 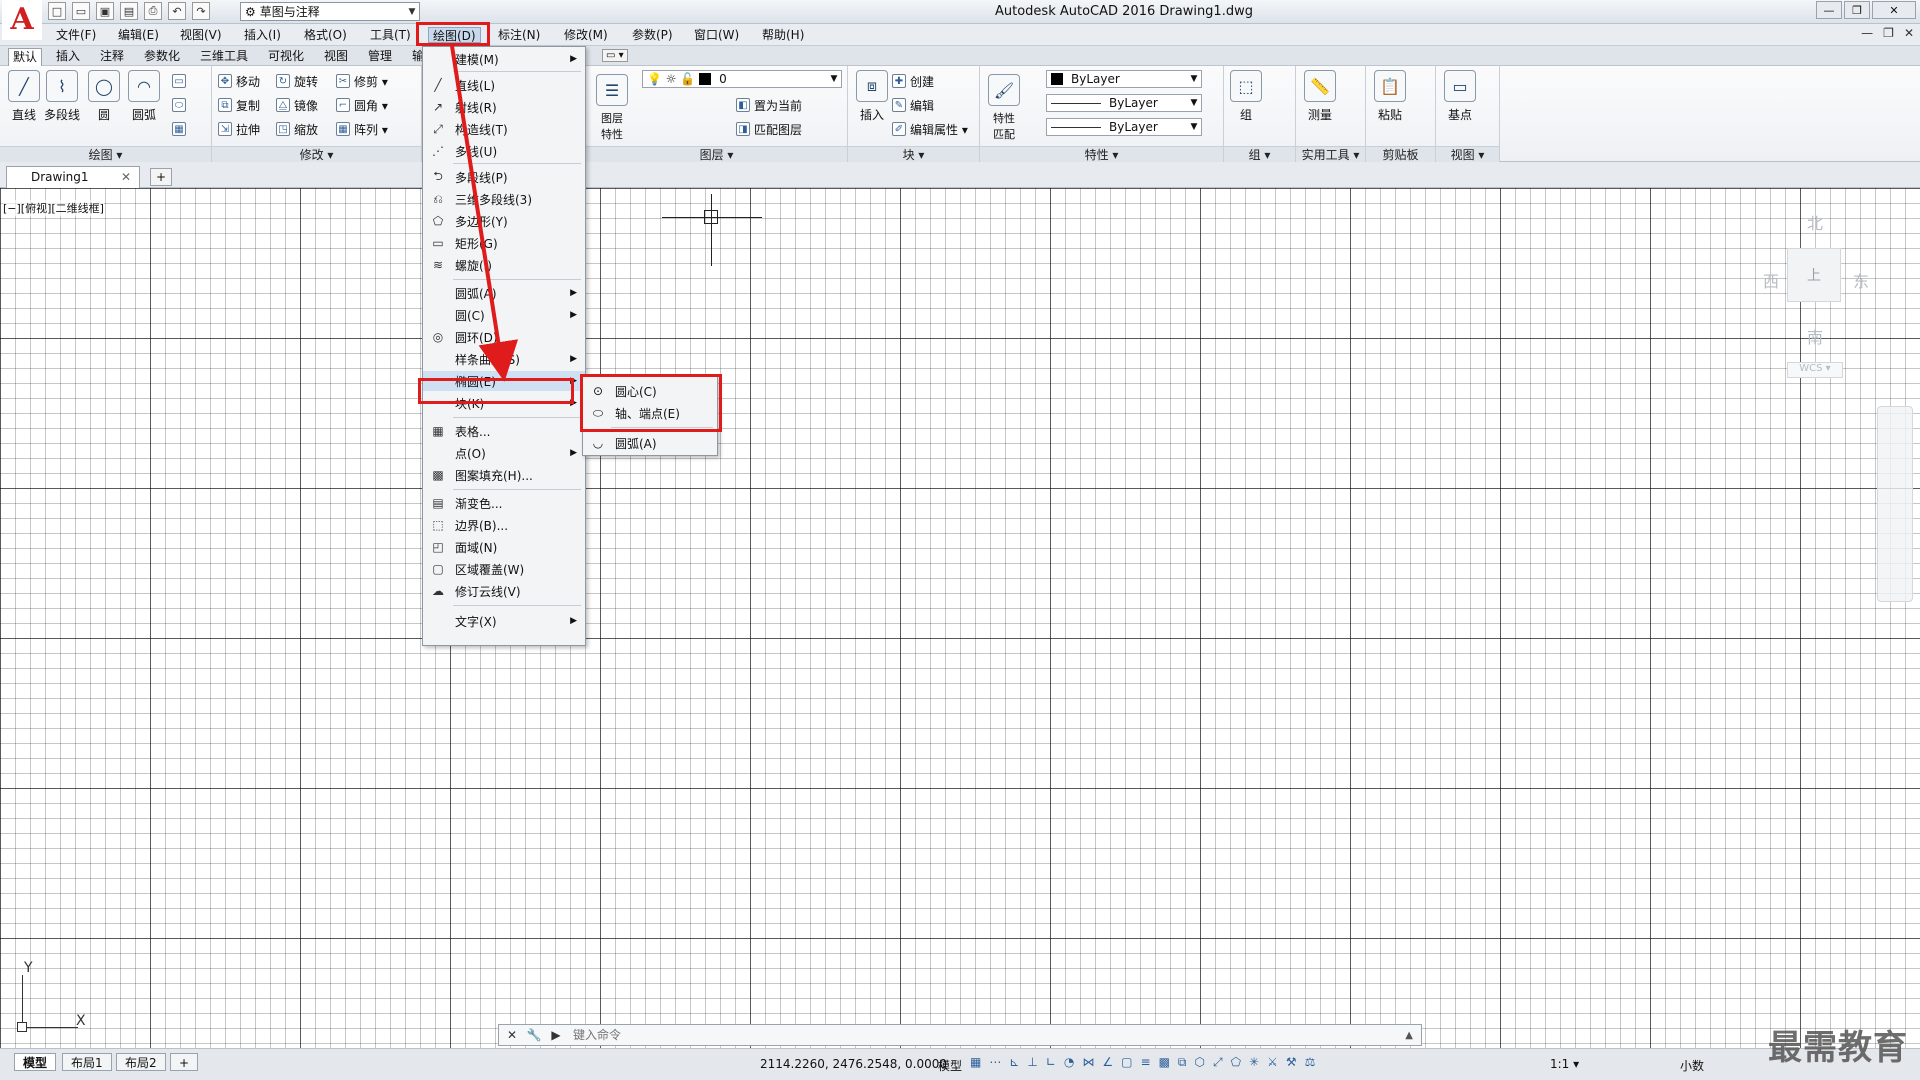 I want to click on wrench-icon: 🔧, so click(x=534, y=1035).